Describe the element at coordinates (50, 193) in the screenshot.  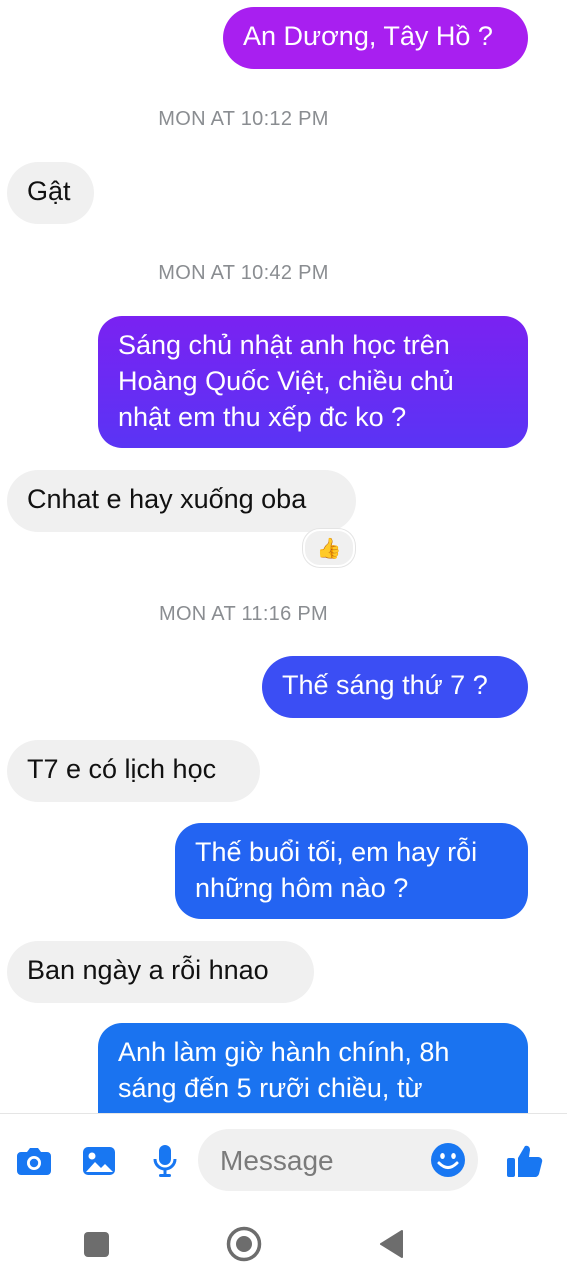
I see `incoming-message: Gật` at that location.